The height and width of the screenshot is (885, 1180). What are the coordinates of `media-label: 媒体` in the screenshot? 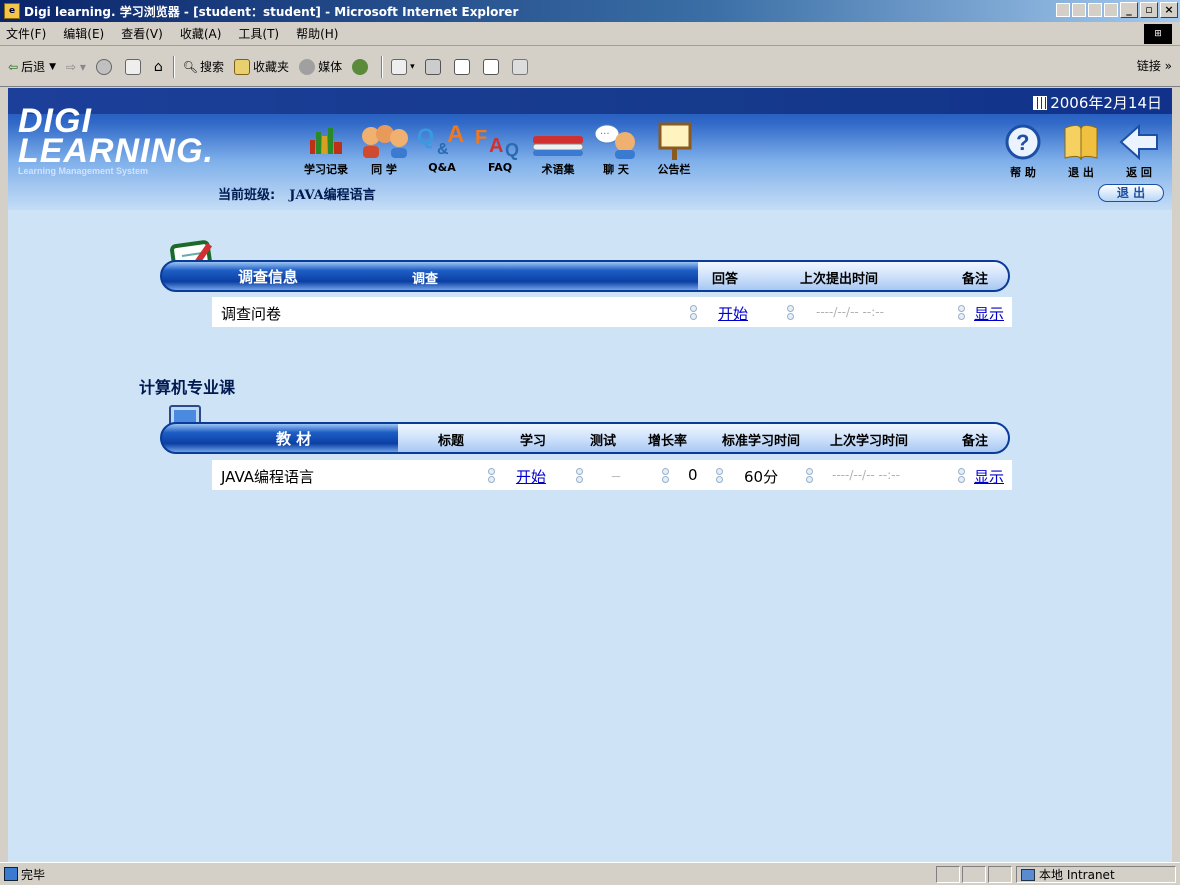 It's located at (330, 67).